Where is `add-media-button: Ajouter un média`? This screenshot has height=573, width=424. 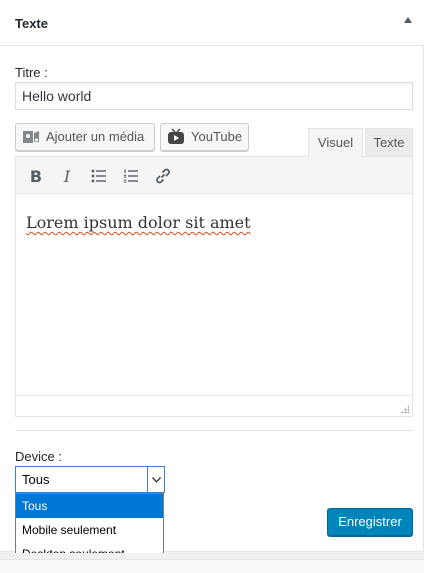 add-media-button: Ajouter un média is located at coordinates (85, 137).